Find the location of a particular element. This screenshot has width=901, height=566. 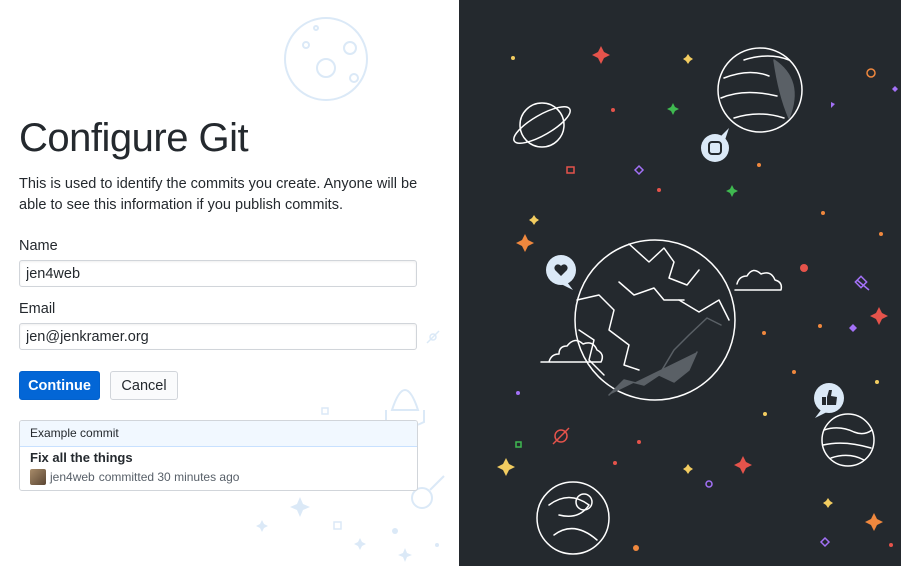

name-field is located at coordinates (218, 273).